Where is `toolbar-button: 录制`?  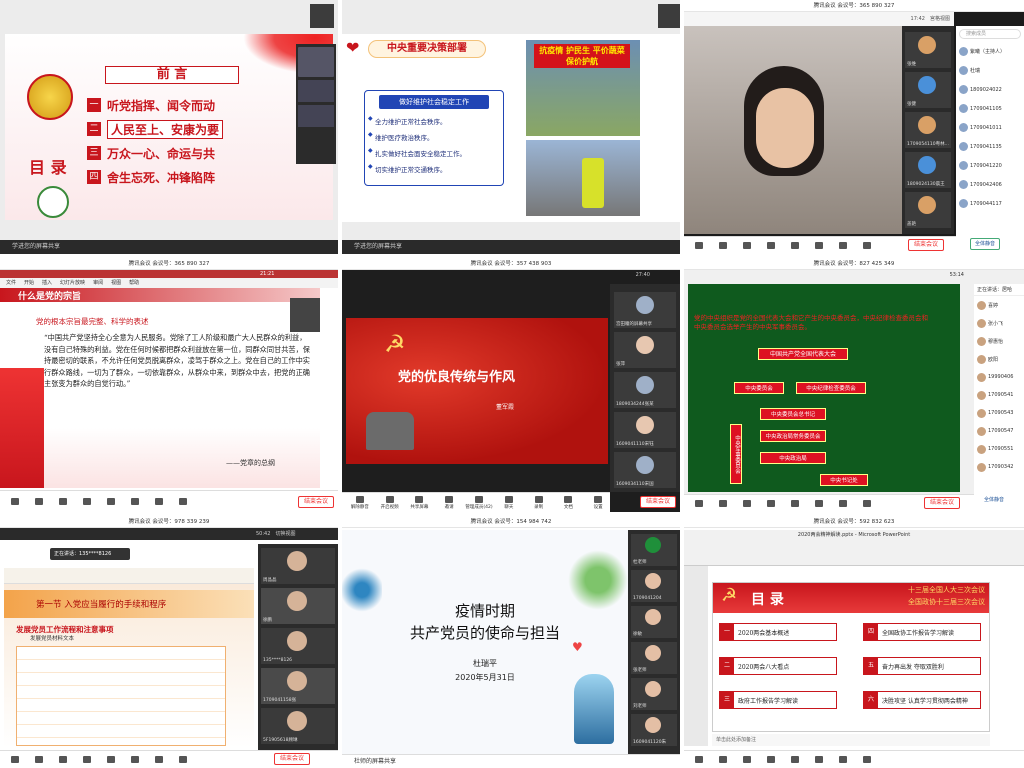 toolbar-button: 录制 is located at coordinates (539, 502).